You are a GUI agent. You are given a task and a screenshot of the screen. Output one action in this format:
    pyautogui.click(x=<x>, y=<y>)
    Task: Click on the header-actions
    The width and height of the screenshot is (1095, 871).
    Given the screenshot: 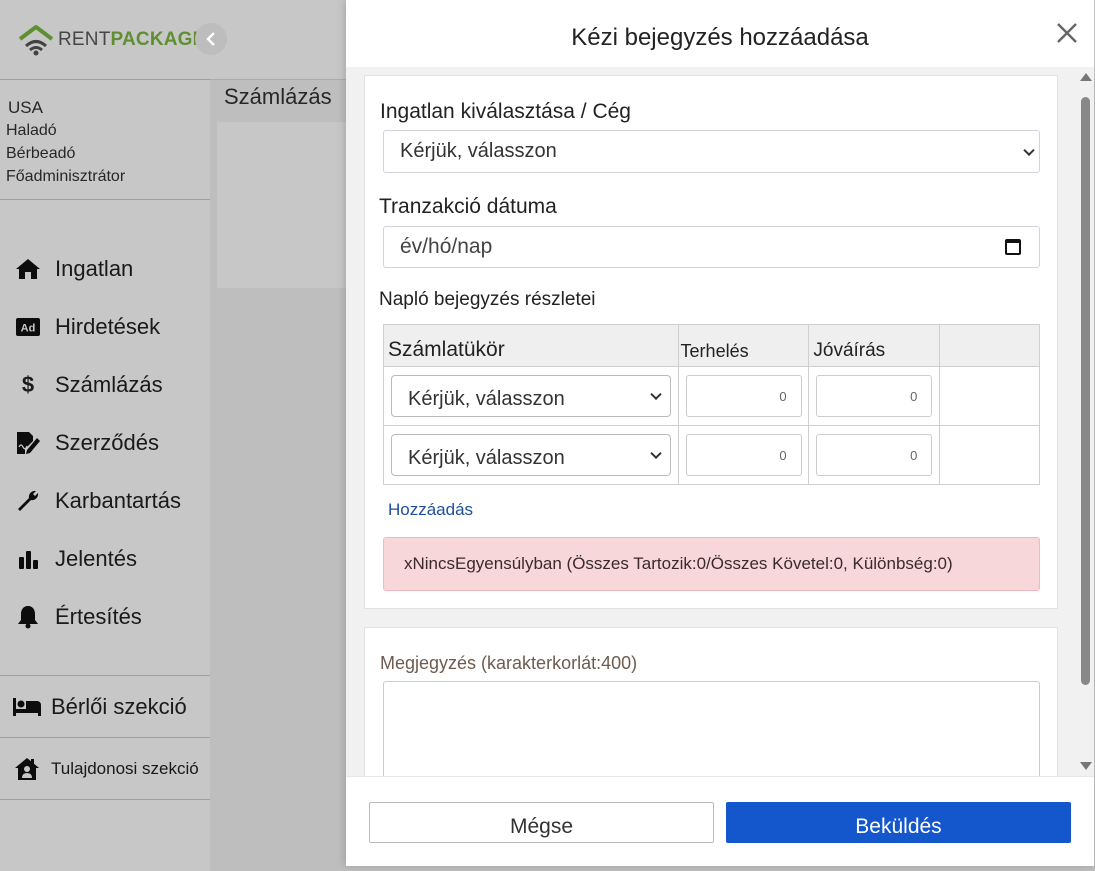 What is the action you would take?
    pyautogui.click(x=989, y=345)
    